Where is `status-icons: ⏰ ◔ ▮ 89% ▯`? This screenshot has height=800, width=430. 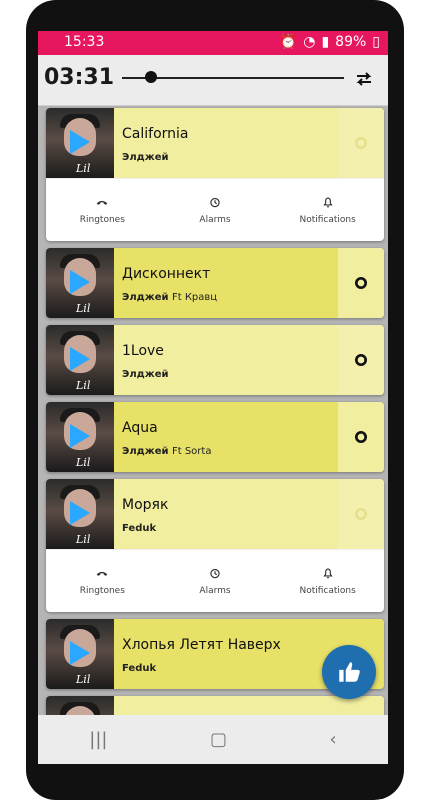
status-icons: ⏰ ◔ ▮ 89% ▯ is located at coordinates (330, 42).